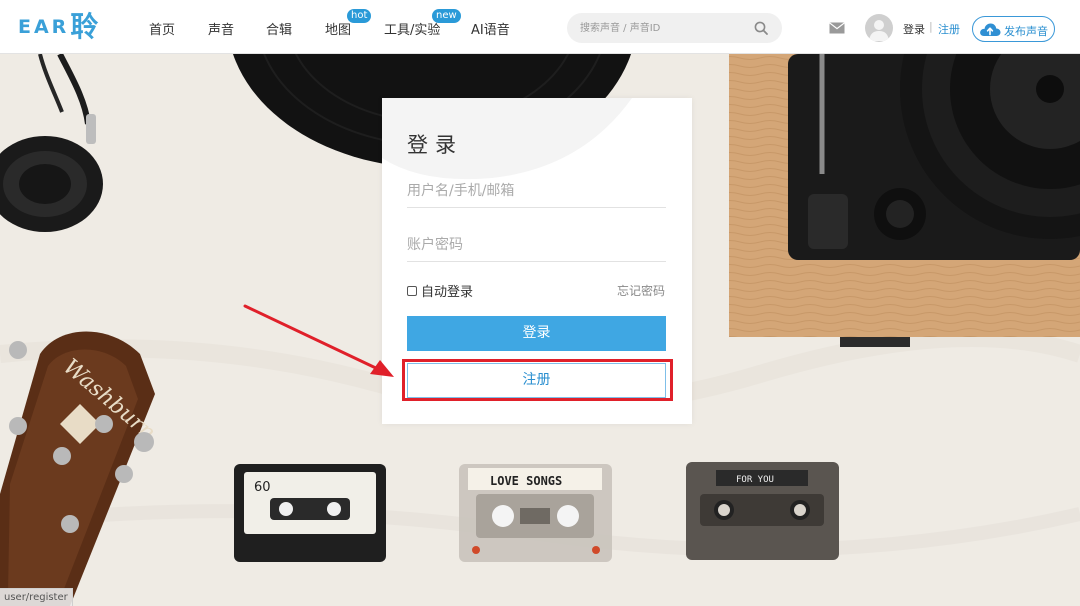  Describe the element at coordinates (914, 29) in the screenshot. I see `login-link: 登录` at that location.